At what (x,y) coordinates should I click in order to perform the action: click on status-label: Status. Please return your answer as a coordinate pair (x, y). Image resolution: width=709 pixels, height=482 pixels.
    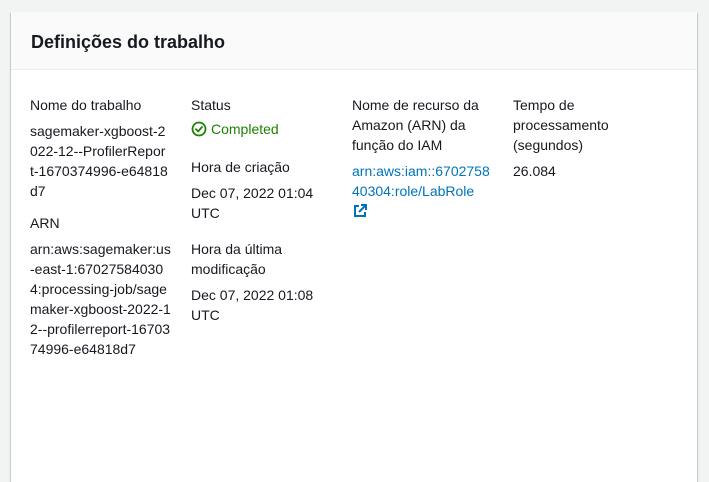
    Looking at the image, I should click on (211, 105).